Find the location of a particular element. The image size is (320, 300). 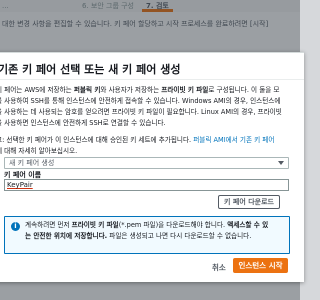

description-line: 을 사용하면 인스턴스에 안전하게 SSH로 연결할 수 있습니다. is located at coordinates (83, 123).